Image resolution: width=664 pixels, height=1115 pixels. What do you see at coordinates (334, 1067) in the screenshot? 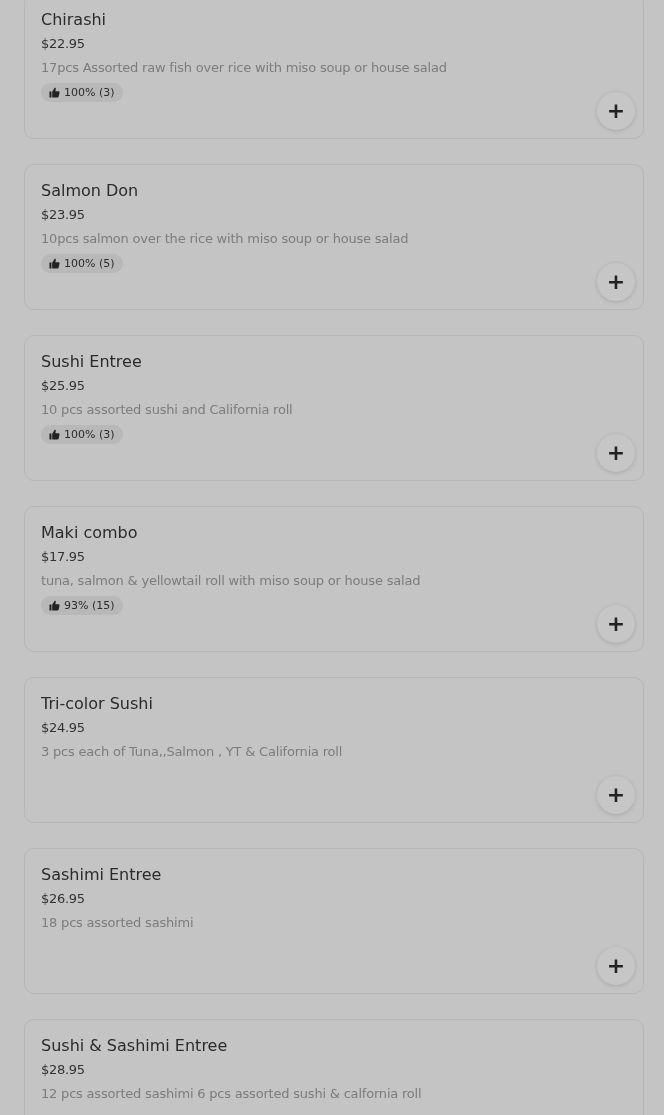
I see `menu-item-card: Sushi & Sashimi Entree $28.95 12 pcs assorted sashimi 6 pcs assorted sushi & calfornia roll` at bounding box center [334, 1067].